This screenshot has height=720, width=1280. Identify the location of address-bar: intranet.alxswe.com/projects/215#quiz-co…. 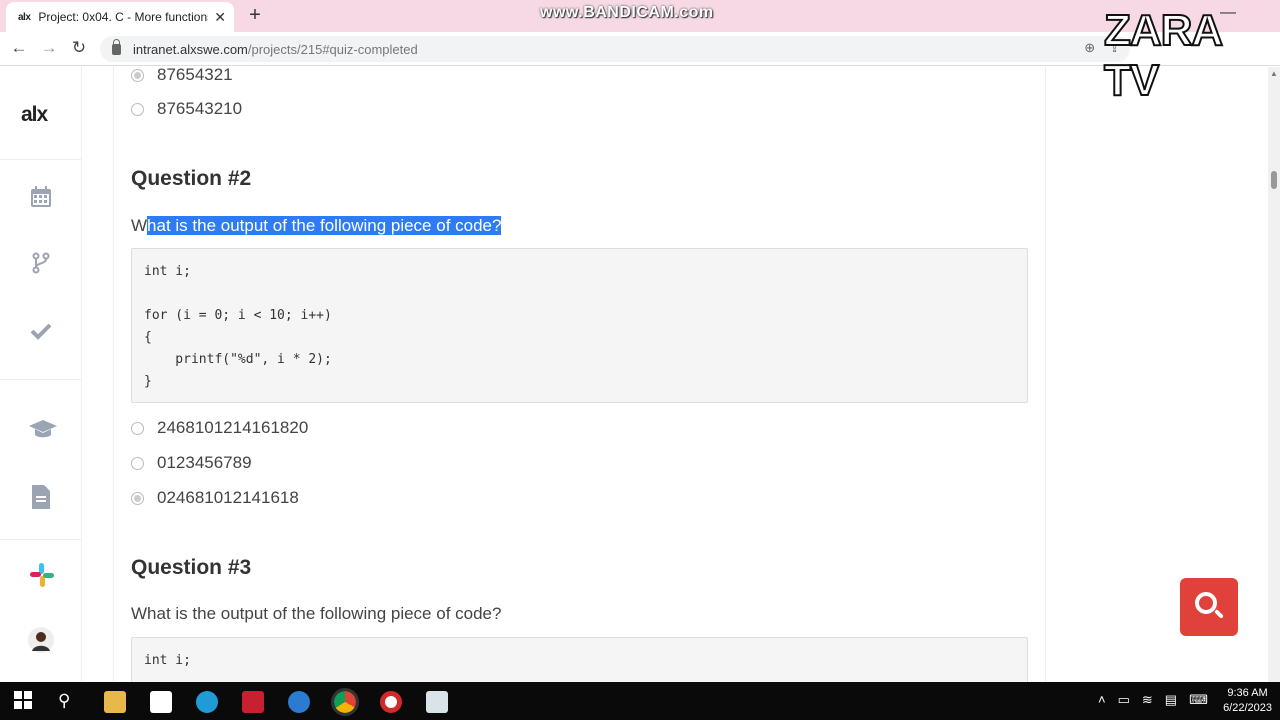
(615, 49).